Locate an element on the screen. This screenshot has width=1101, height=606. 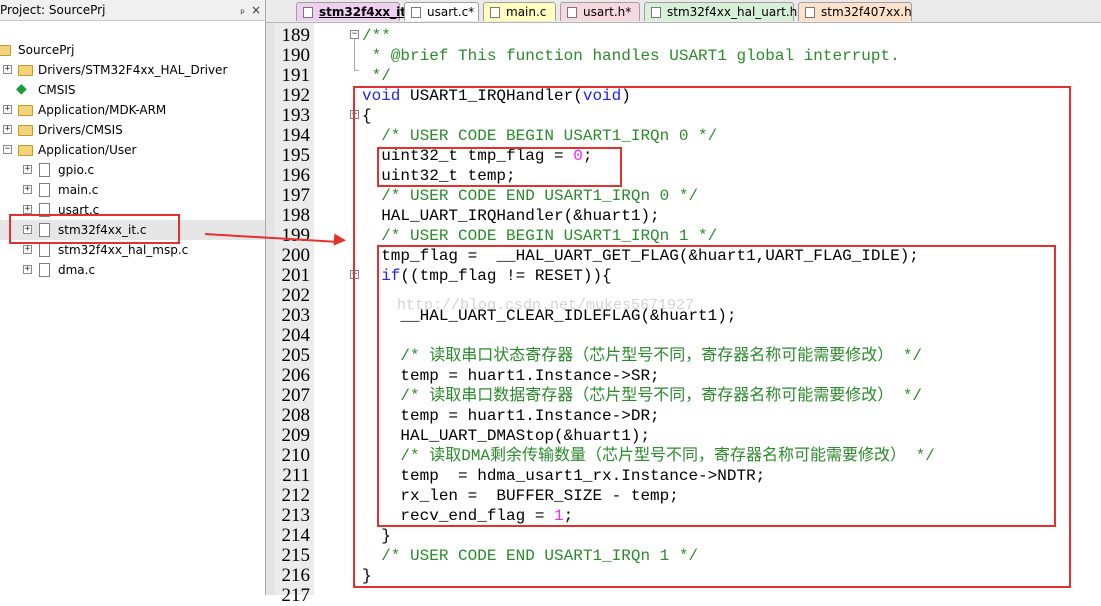
line-number: 217 is located at coordinates (296, 595).